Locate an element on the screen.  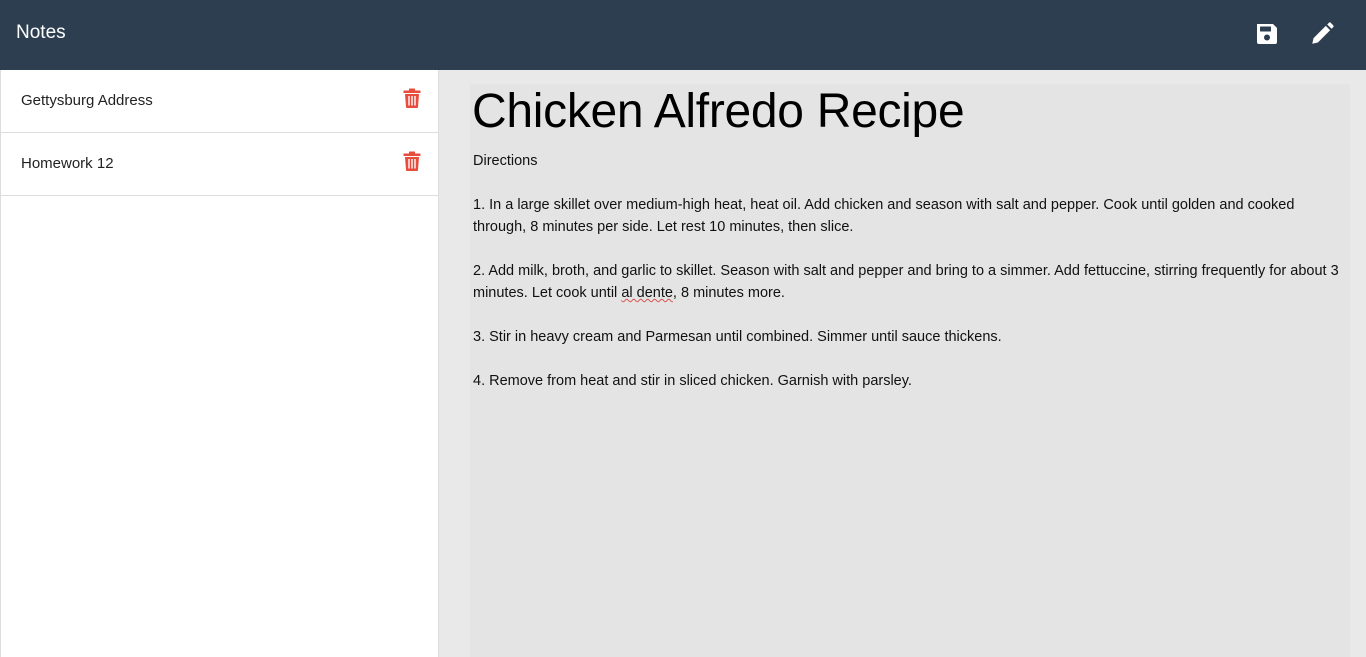
app-title: Notes is located at coordinates (41, 33).